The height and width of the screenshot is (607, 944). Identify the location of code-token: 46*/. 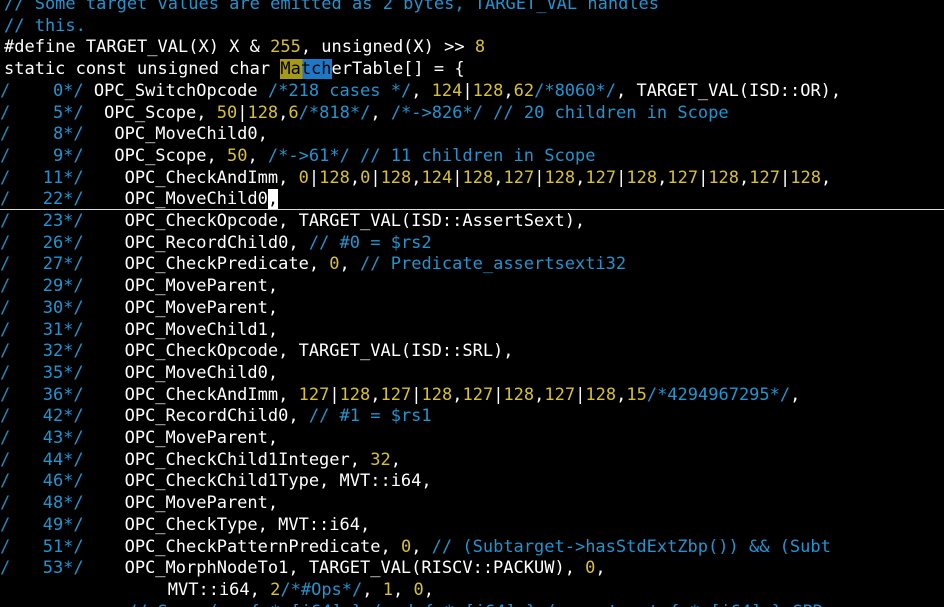
(68, 481).